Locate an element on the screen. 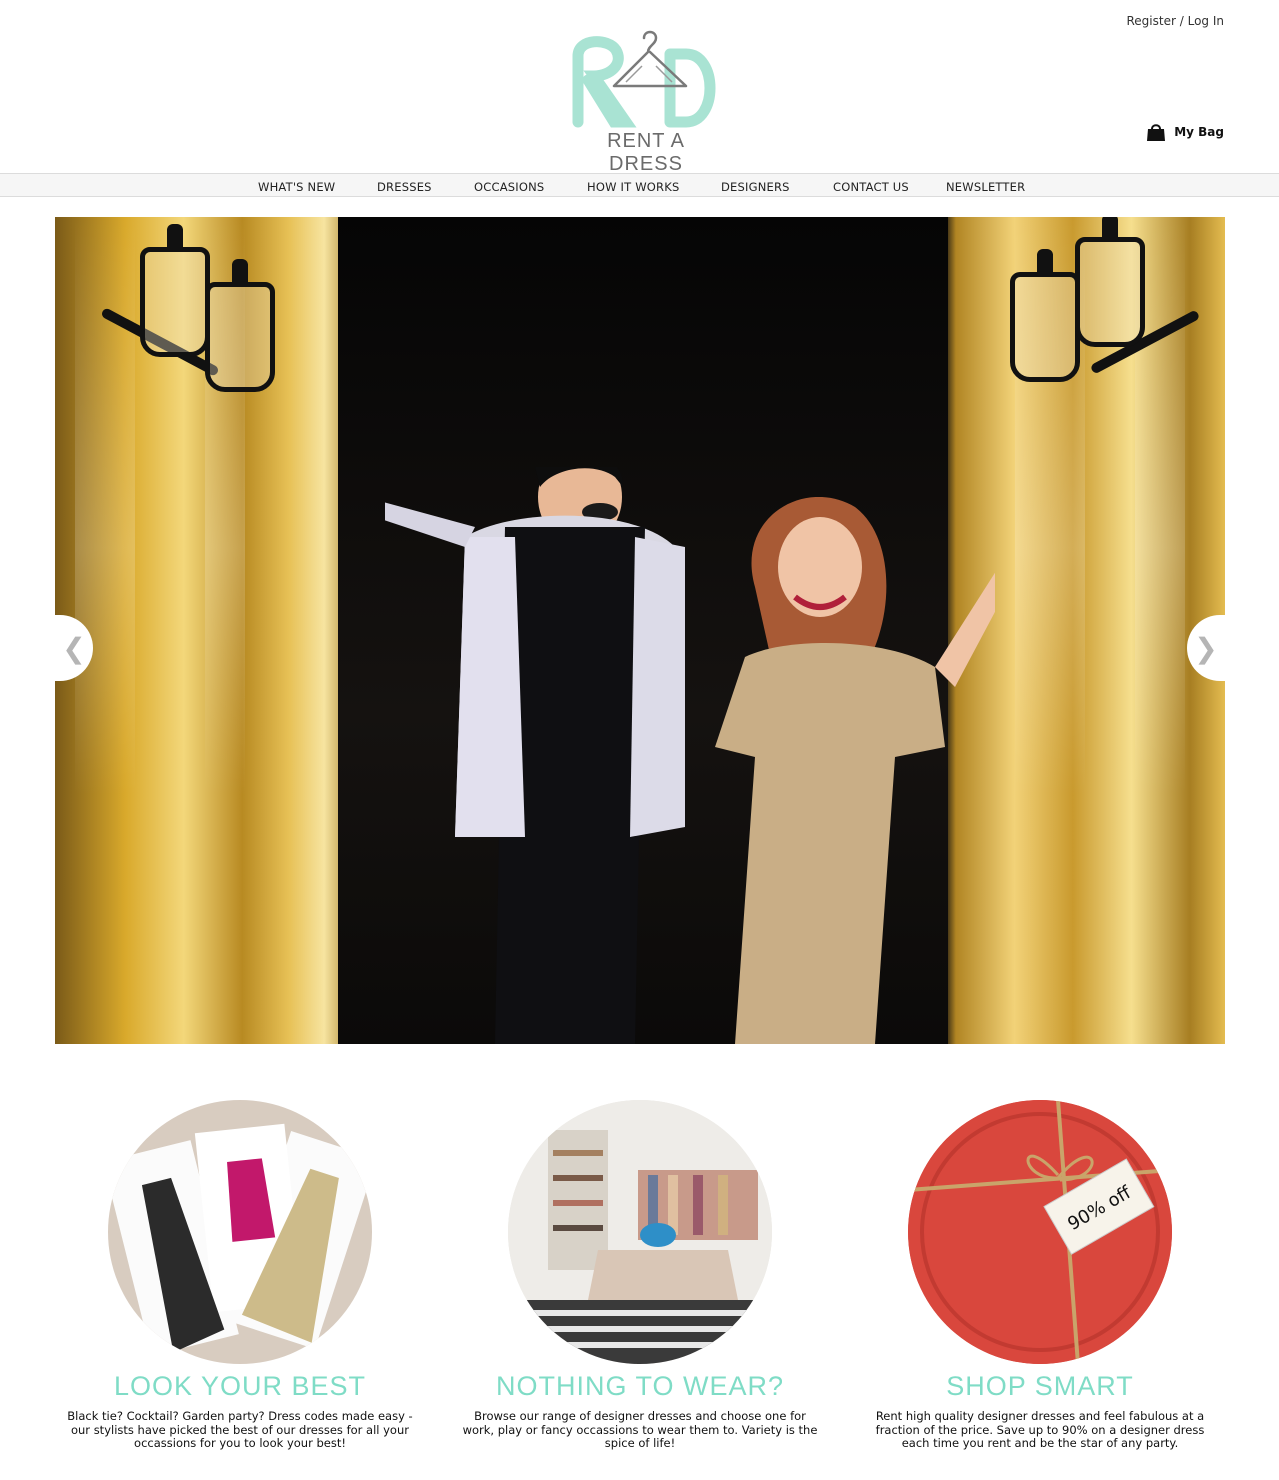 The image size is (1279, 1480). site-header: Register / Log In RENT A DRESS My Bag is located at coordinates (639, 87).